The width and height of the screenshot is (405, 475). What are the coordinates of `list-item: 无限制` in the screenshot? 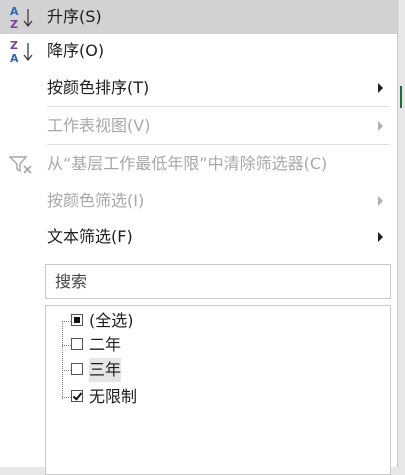 It's located at (196, 397).